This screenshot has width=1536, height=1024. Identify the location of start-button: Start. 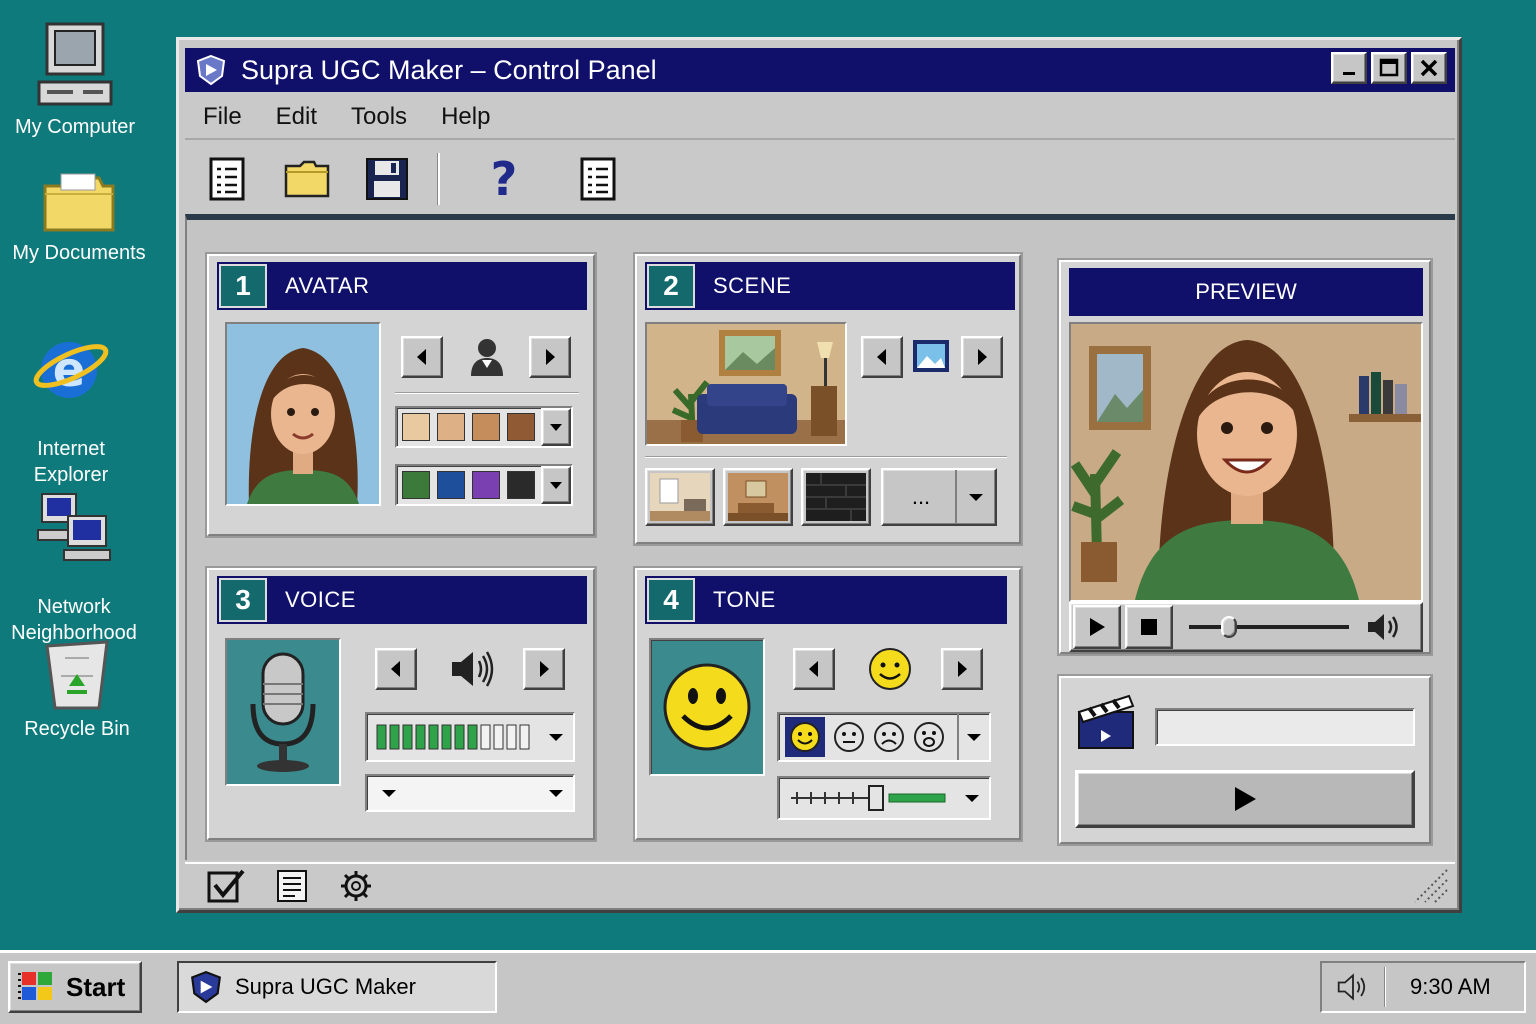
(75, 987).